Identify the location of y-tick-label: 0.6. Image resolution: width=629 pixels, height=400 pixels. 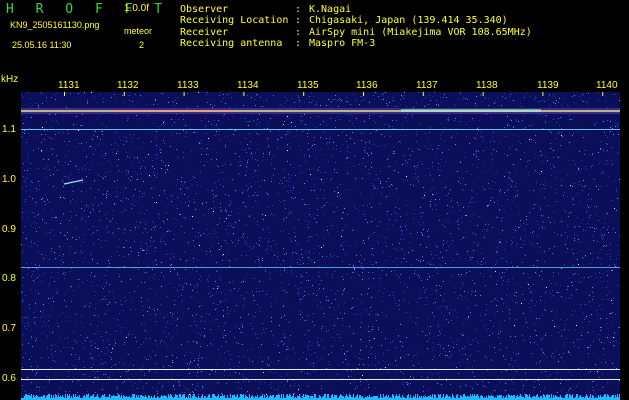
(9, 378).